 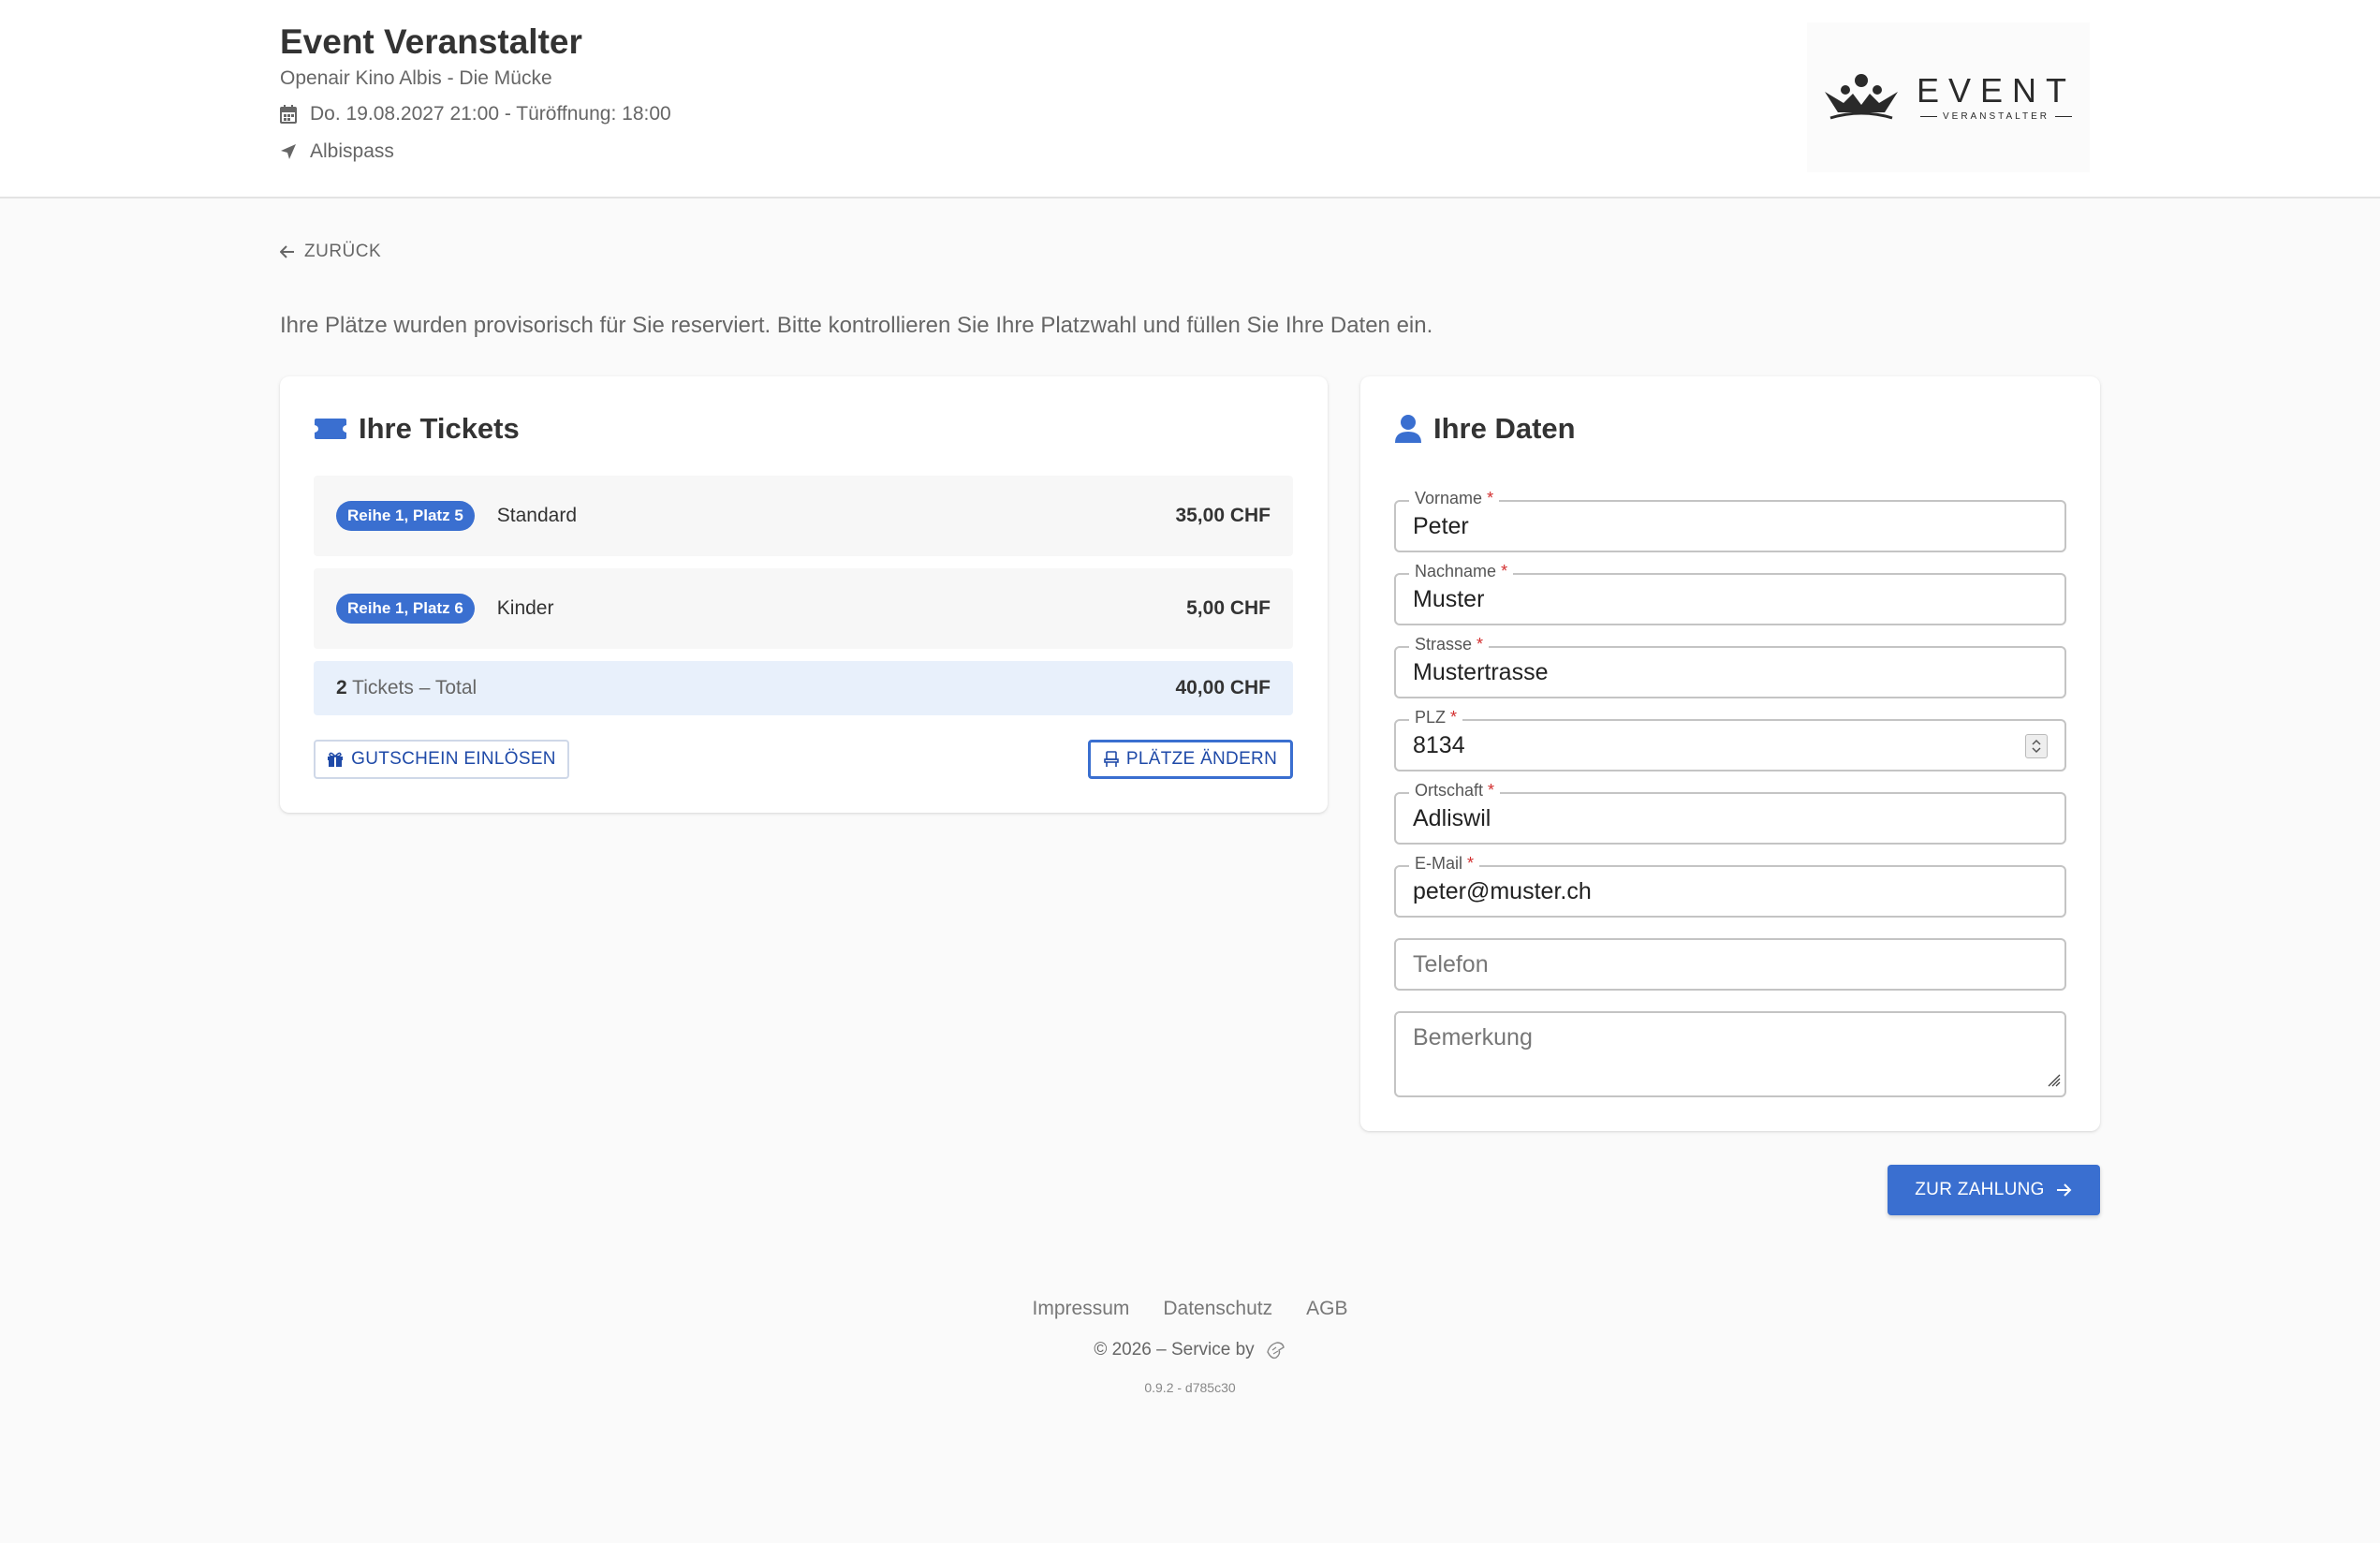 I want to click on email-field: E-Mail *, so click(x=1730, y=886).